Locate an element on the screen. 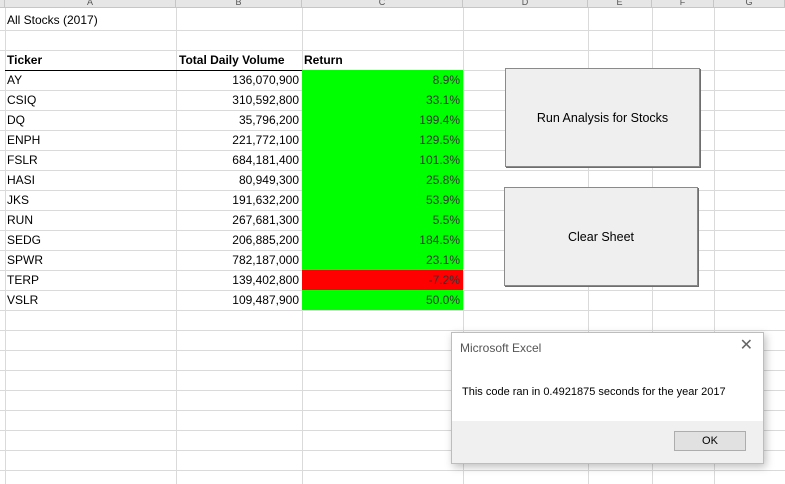 Image resolution: width=785 pixels, height=484 pixels. column-header-a: A is located at coordinates (90, 4).